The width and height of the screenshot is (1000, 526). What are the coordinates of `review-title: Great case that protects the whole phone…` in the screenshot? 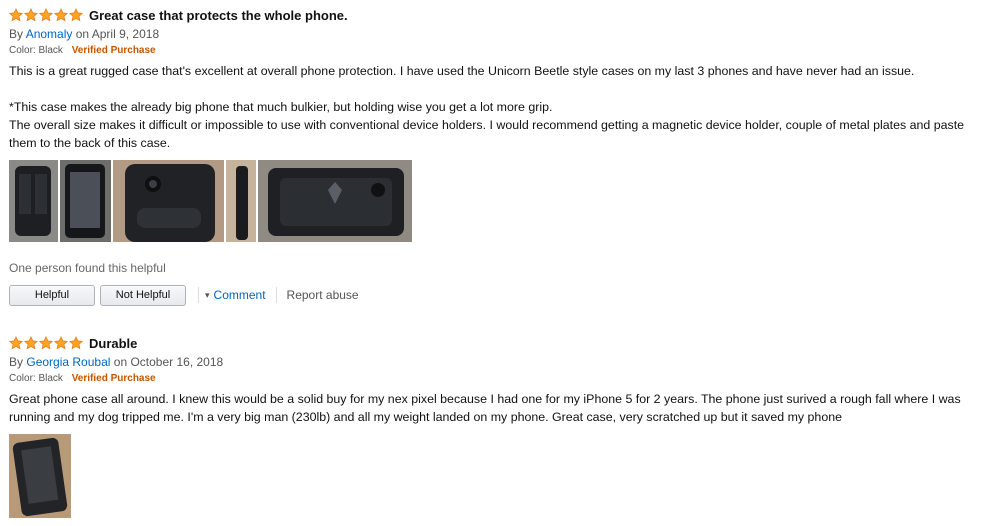 It's located at (218, 15).